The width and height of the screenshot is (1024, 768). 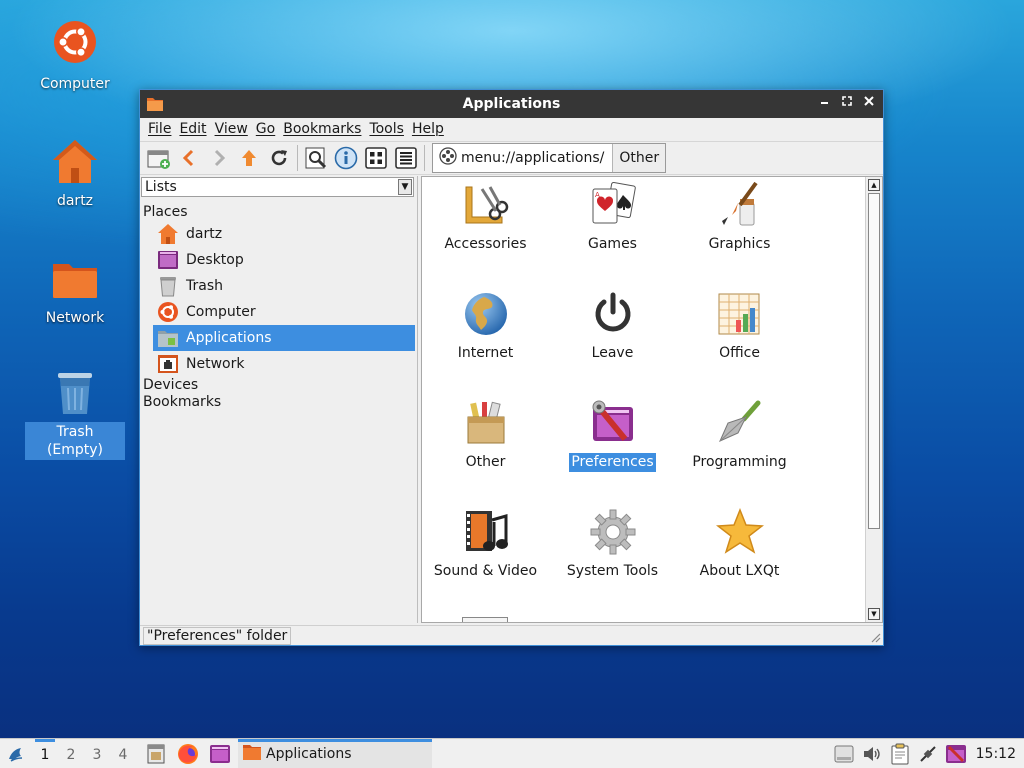 What do you see at coordinates (613, 423) in the screenshot?
I see `preferences-icon` at bounding box center [613, 423].